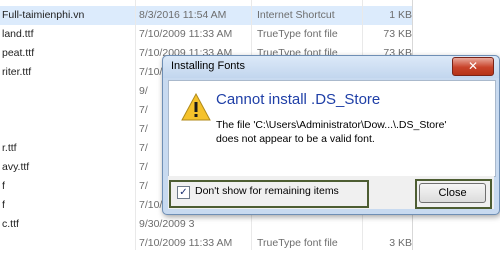  Describe the element at coordinates (16, 167) in the screenshot. I see `file-name: avy.ttf` at that location.